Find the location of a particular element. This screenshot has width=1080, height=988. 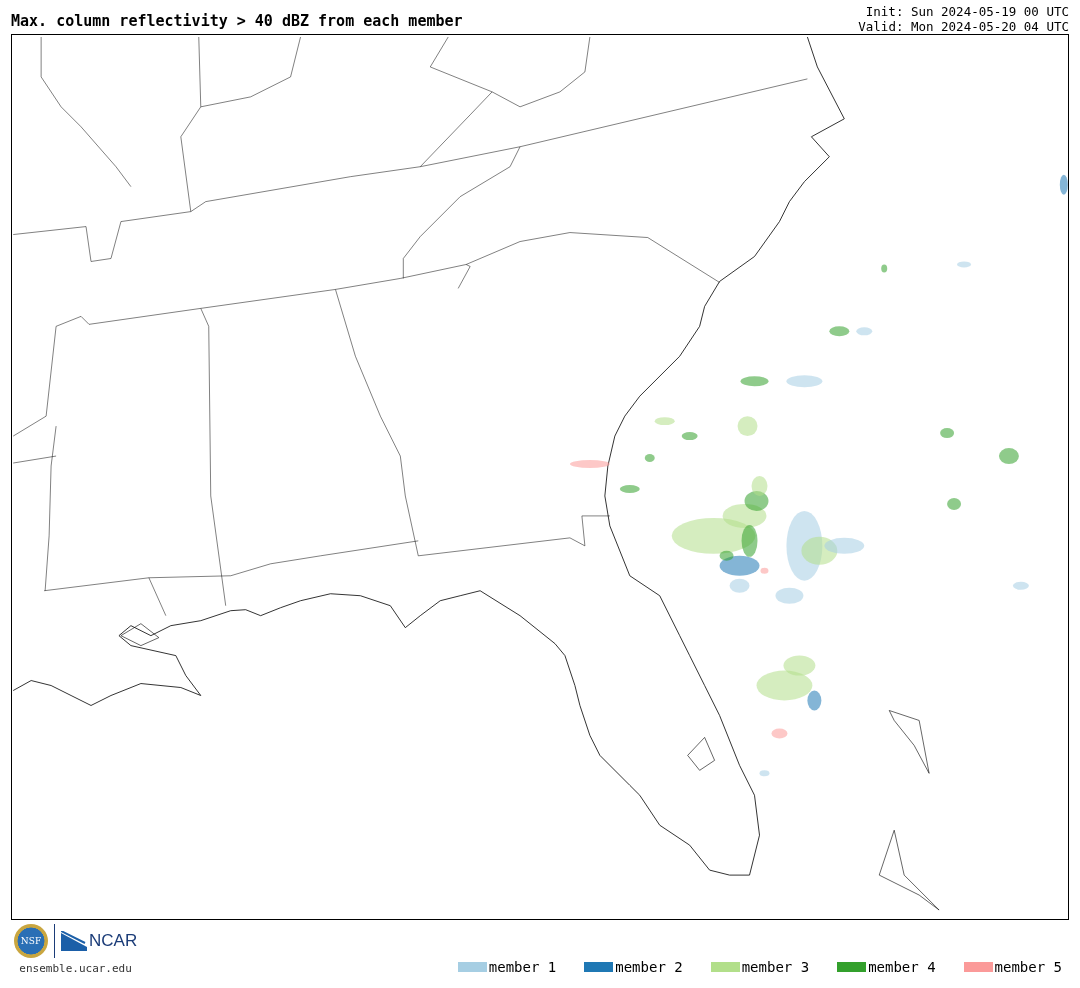

valid-time: Valid: Mon 2024-05-20 04 UTC is located at coordinates (963, 26).